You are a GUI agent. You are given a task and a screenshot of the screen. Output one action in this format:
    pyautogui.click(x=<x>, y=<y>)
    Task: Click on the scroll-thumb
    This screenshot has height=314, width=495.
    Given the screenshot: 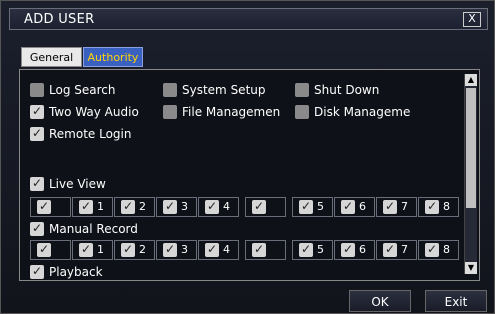 What is the action you would take?
    pyautogui.click(x=471, y=148)
    